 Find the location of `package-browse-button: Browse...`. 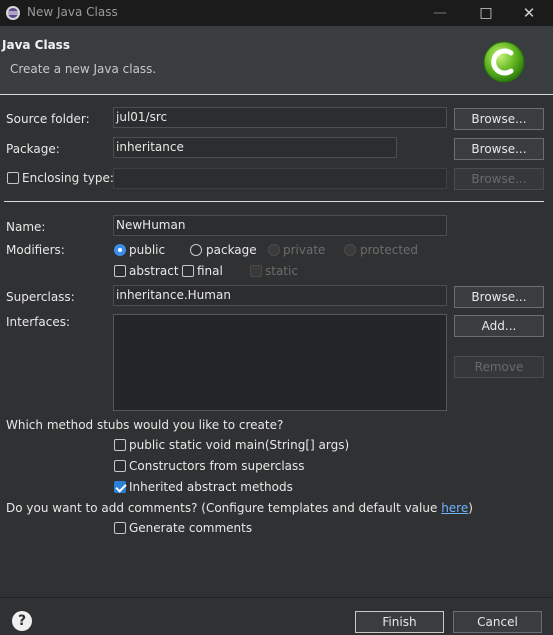

package-browse-button: Browse... is located at coordinates (499, 149).